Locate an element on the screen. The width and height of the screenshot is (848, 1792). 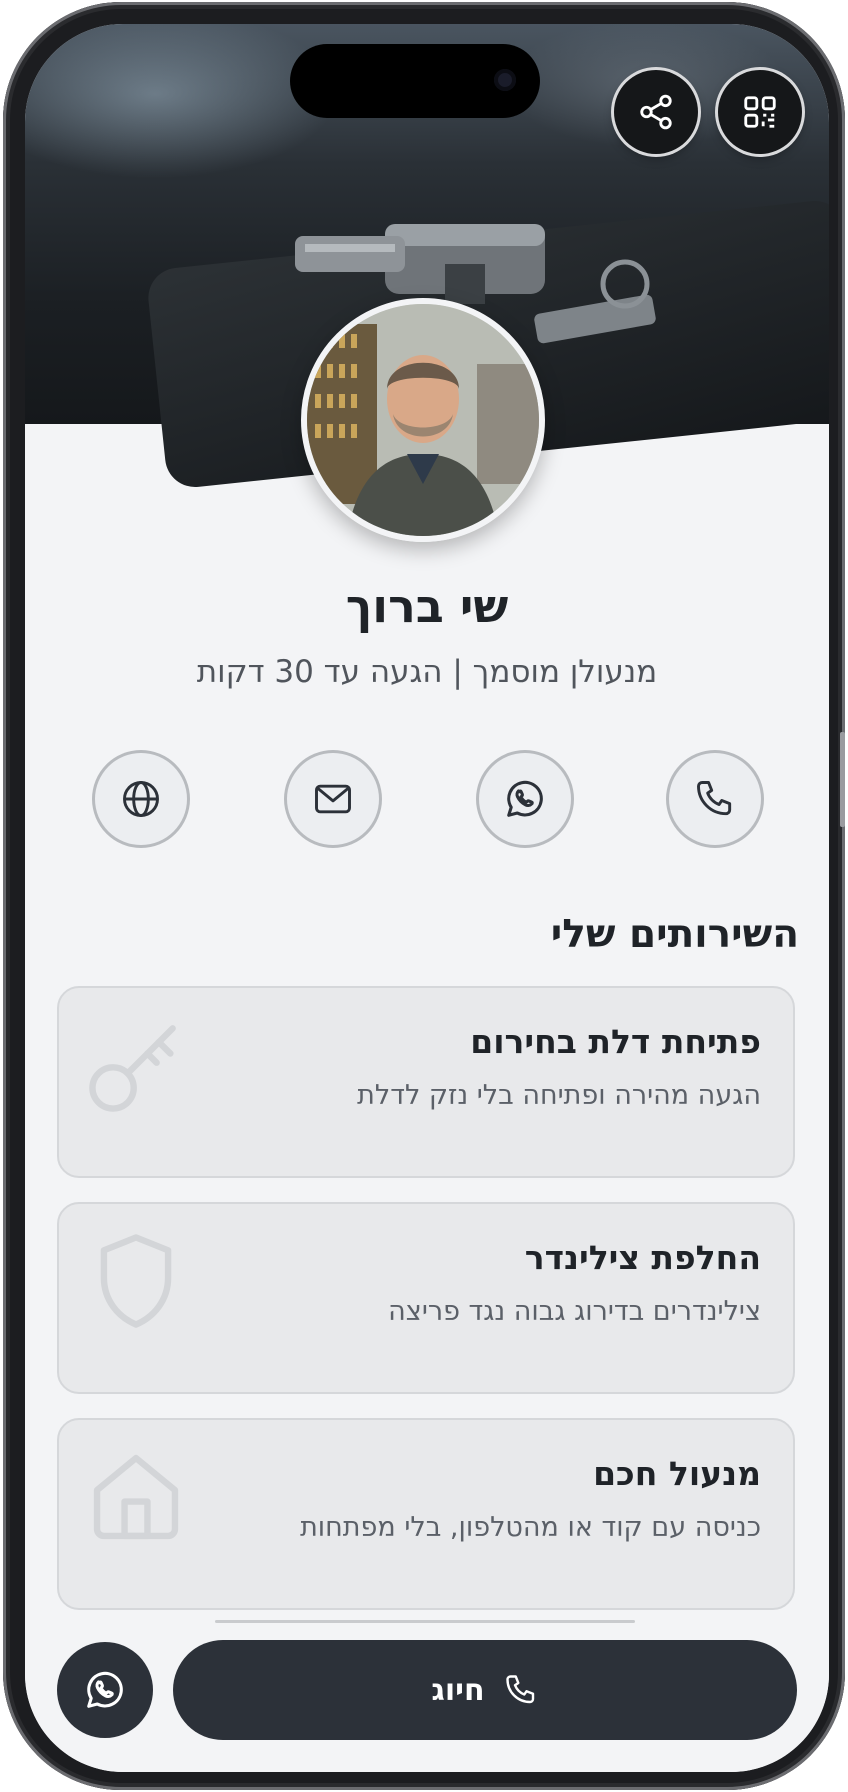
dynamic-island is located at coordinates (415, 81).